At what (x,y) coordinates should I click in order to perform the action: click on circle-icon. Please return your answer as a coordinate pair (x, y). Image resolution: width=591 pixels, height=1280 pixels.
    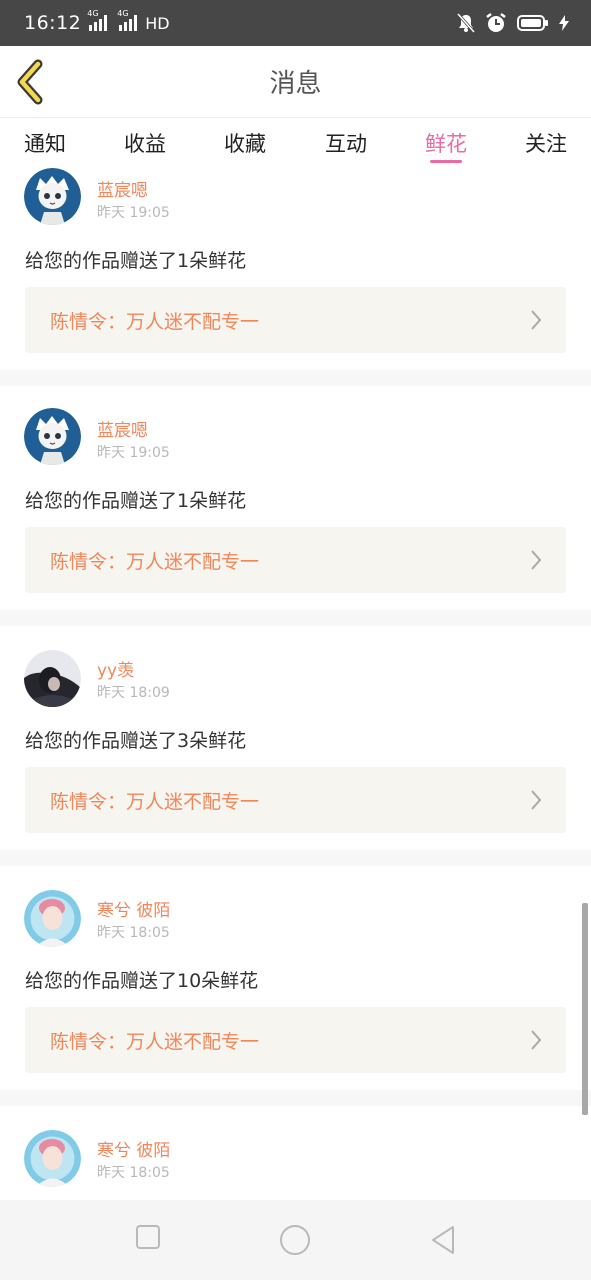
    Looking at the image, I should click on (295, 1240).